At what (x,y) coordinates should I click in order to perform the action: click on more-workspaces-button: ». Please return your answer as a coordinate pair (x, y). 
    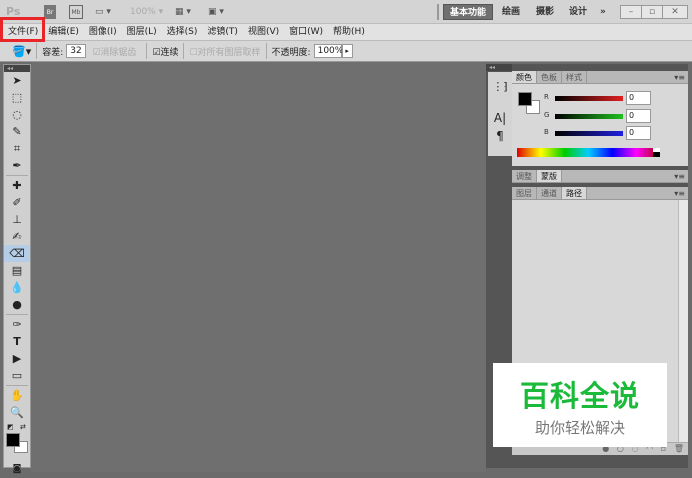
    Looking at the image, I should click on (603, 12).